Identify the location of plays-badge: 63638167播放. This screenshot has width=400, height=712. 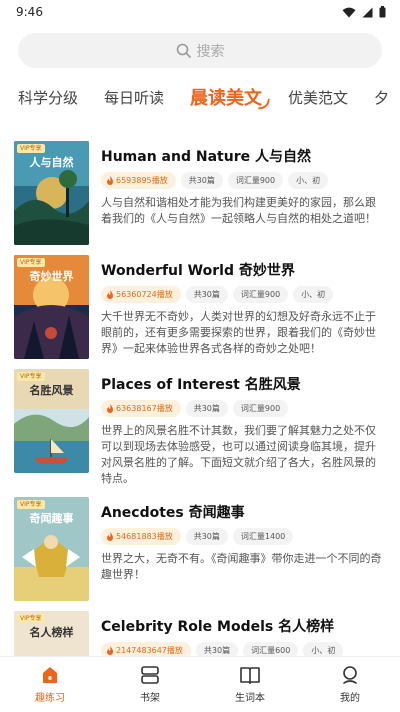
(141, 408).